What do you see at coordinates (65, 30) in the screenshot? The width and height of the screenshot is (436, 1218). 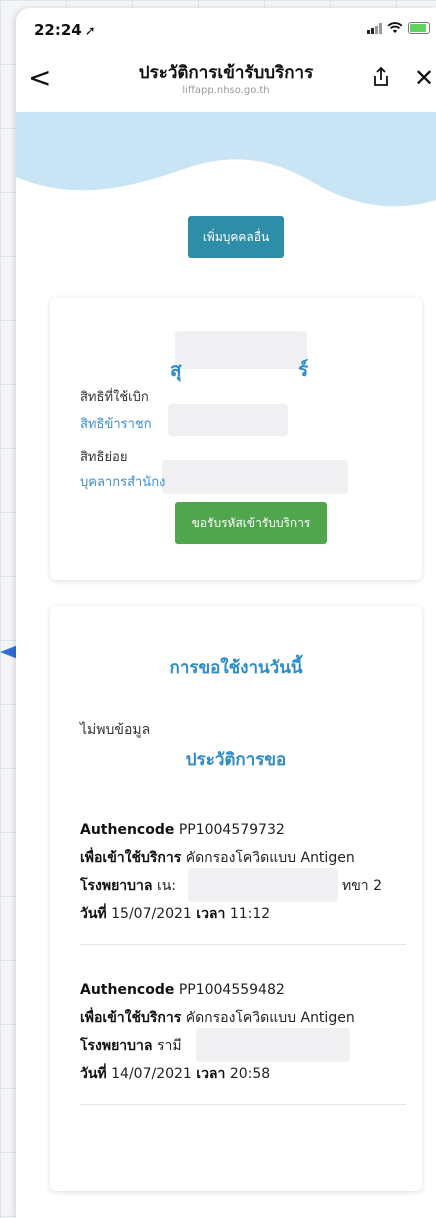 I see `status-time: 22:24 ➚` at bounding box center [65, 30].